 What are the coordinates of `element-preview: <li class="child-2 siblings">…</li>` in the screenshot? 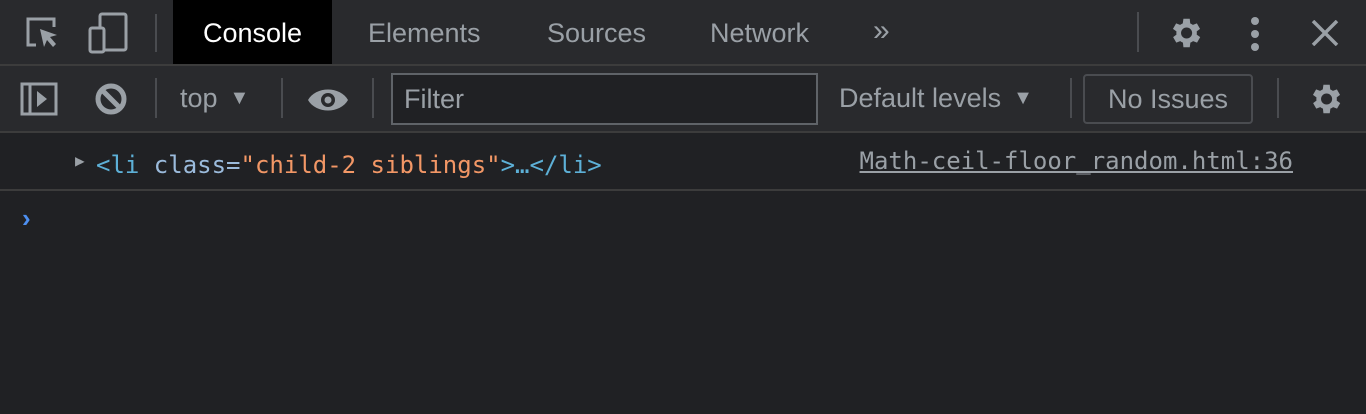 It's located at (349, 165).